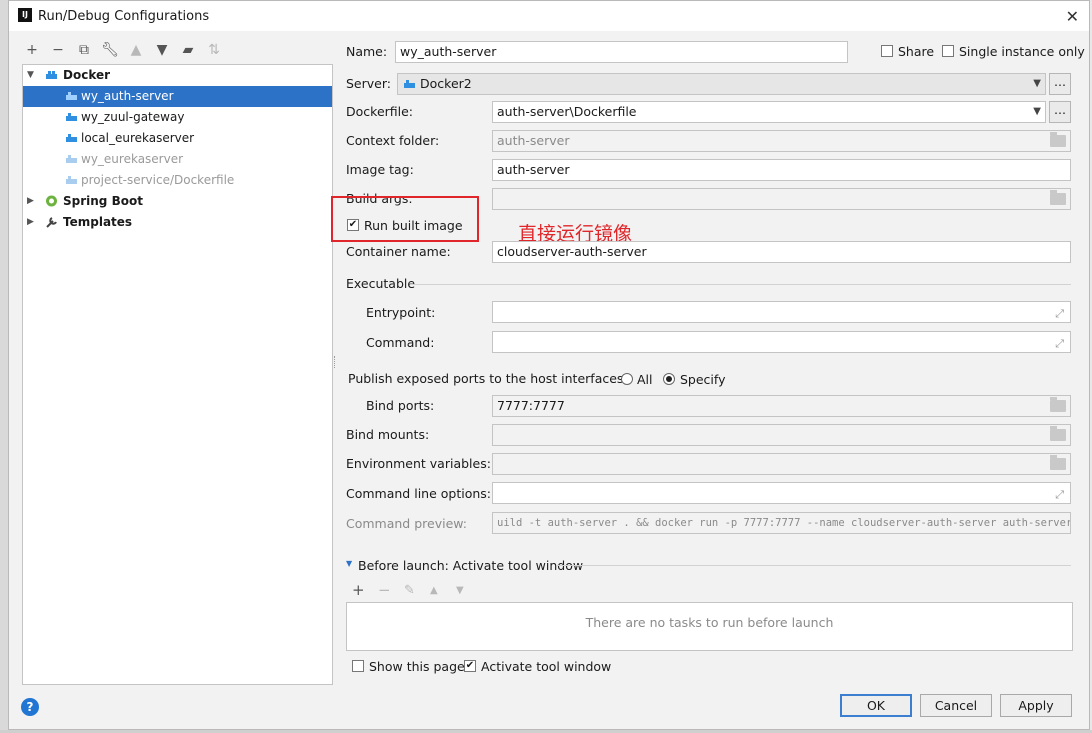 This screenshot has width=1092, height=733. What do you see at coordinates (407, 523) in the screenshot?
I see `command-preview-label: Command preview:` at bounding box center [407, 523].